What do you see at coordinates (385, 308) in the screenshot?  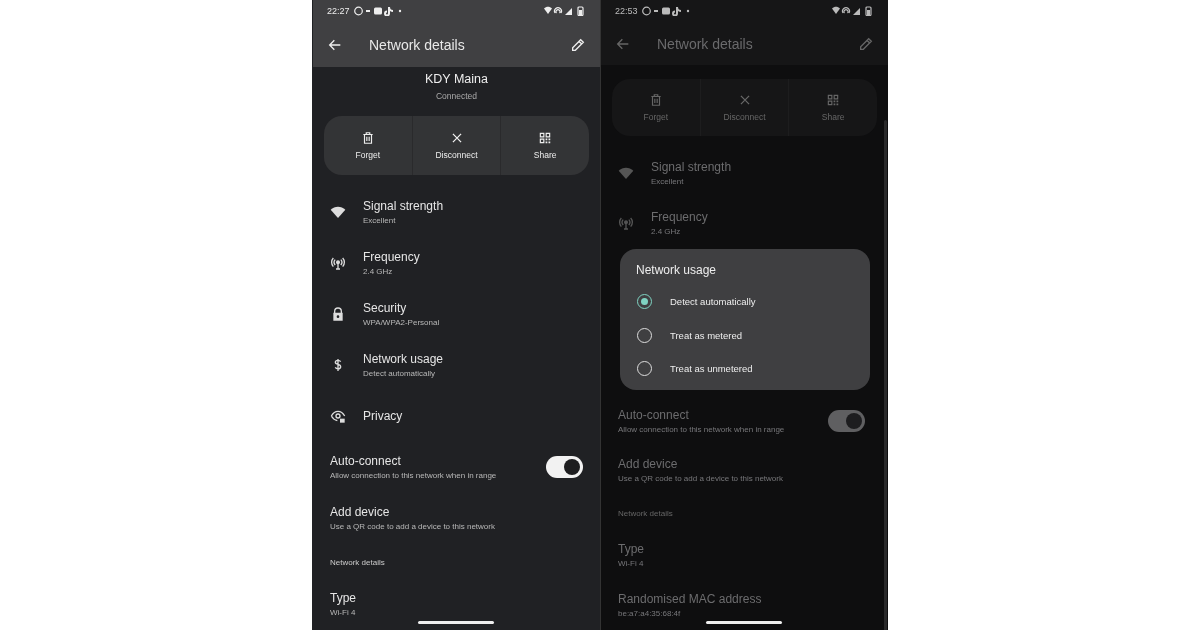 I see `row-title: Security` at bounding box center [385, 308].